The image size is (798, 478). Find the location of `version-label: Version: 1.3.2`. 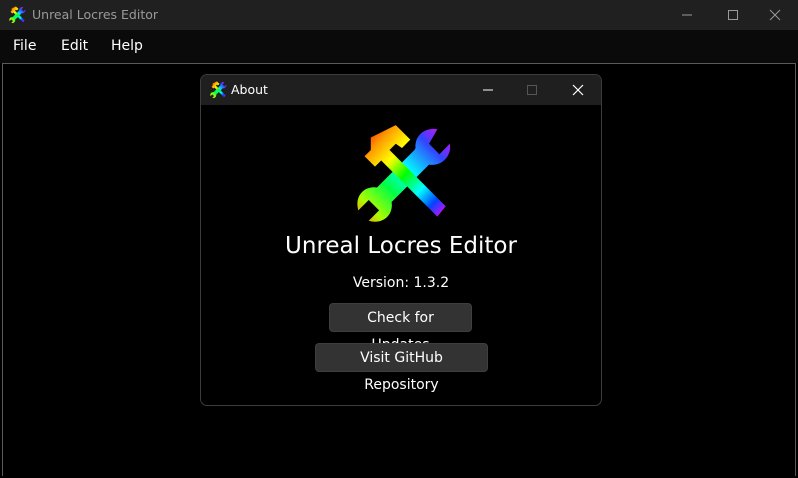

version-label: Version: 1.3.2 is located at coordinates (401, 283).